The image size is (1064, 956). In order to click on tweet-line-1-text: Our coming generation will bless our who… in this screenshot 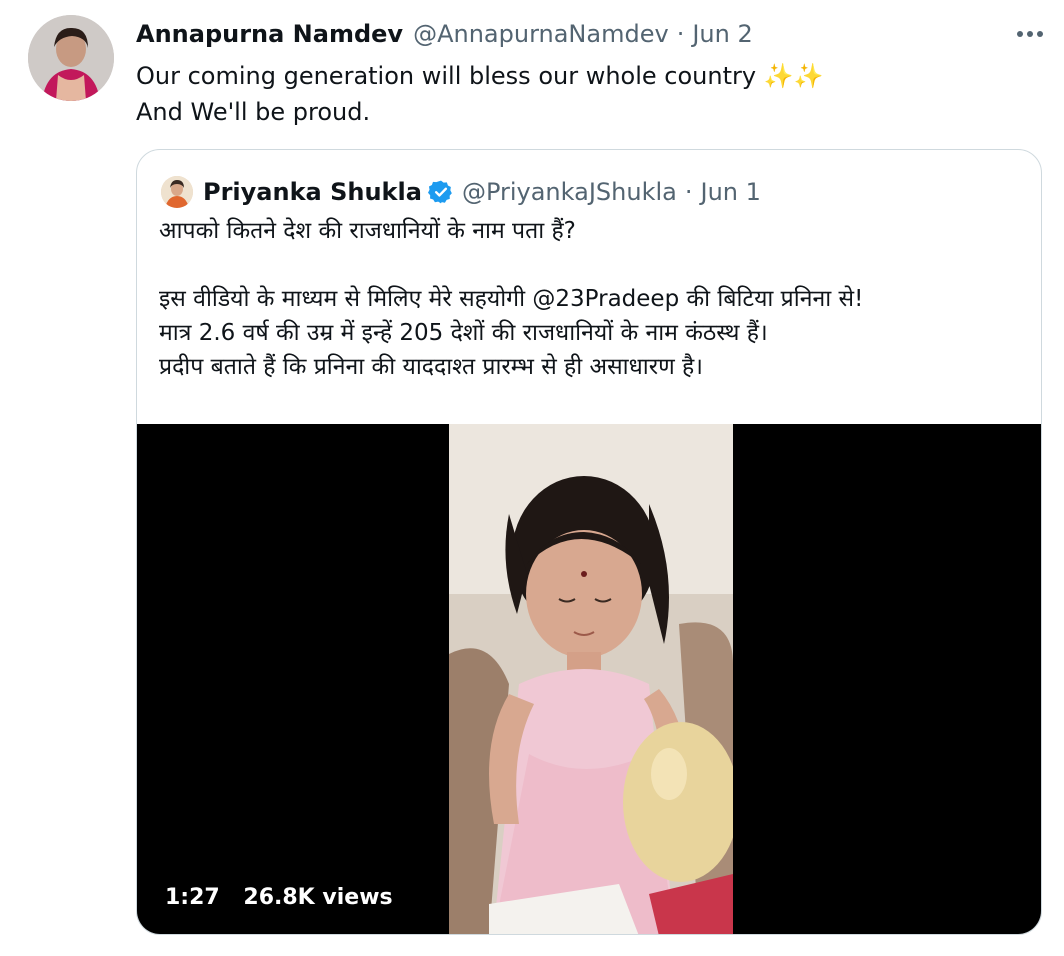, I will do `click(446, 76)`.